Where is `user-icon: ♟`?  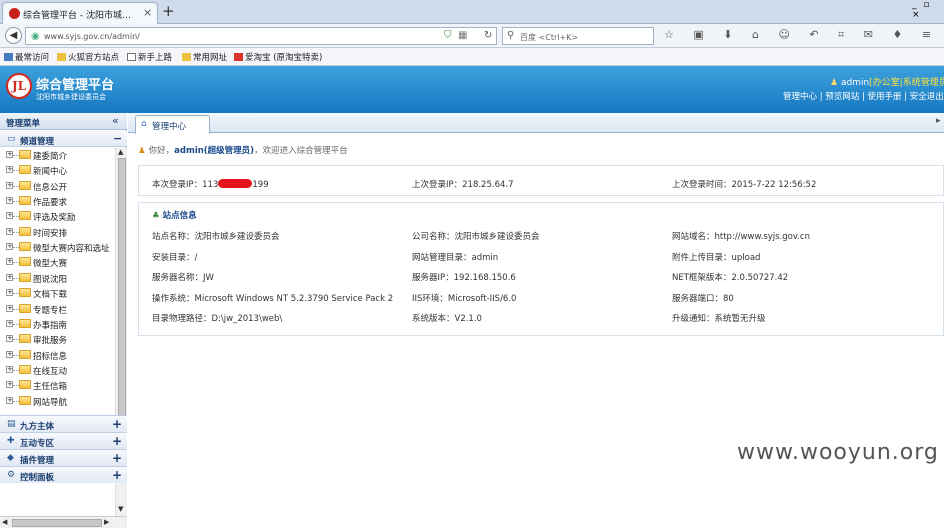
user-icon: ♟ is located at coordinates (834, 83).